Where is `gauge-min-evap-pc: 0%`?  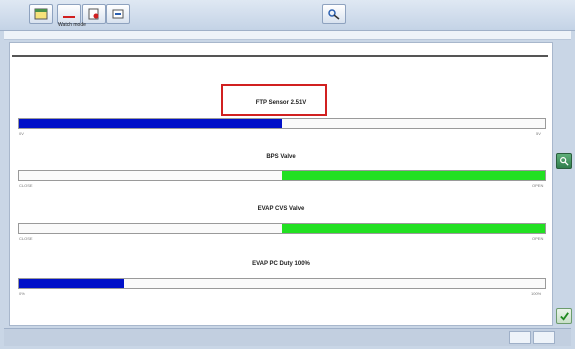
gauge-min-evap-pc: 0% is located at coordinates (22, 293).